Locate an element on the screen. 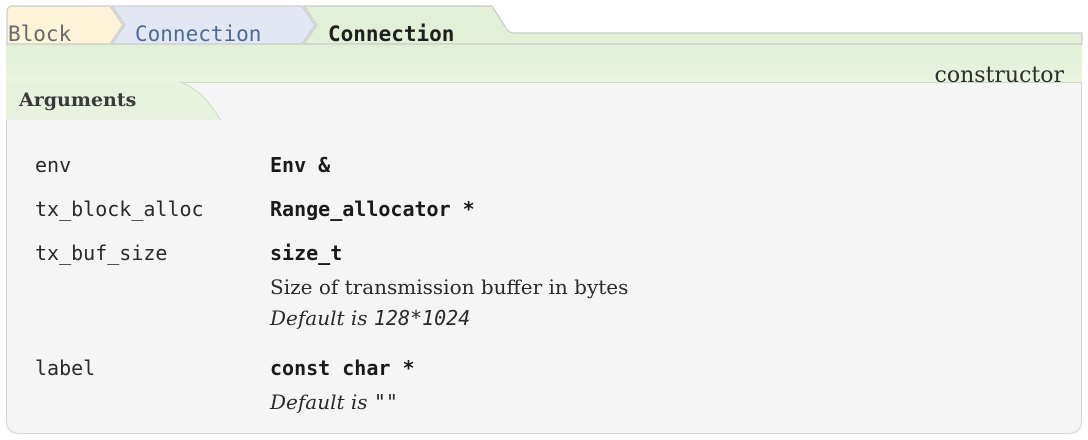 The width and height of the screenshot is (1088, 440). default-value: 128*1024 is located at coordinates (422, 318).